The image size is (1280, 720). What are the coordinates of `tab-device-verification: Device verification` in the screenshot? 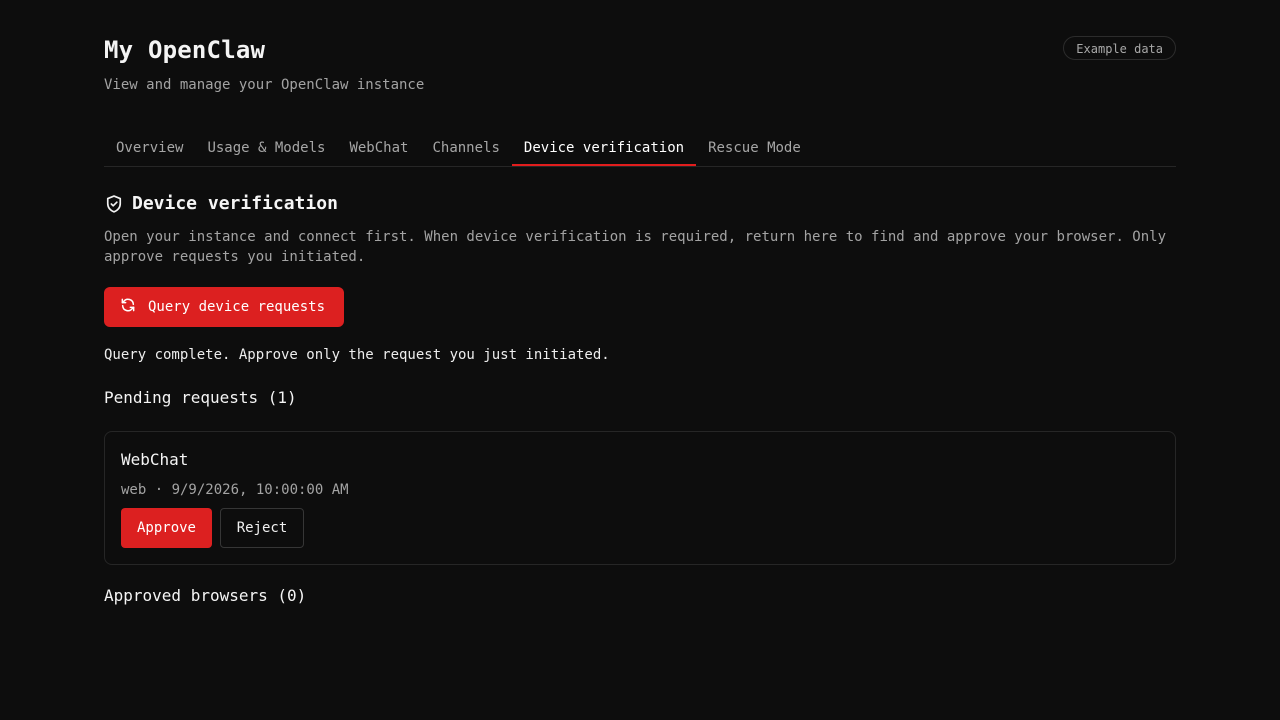 It's located at (604, 147).